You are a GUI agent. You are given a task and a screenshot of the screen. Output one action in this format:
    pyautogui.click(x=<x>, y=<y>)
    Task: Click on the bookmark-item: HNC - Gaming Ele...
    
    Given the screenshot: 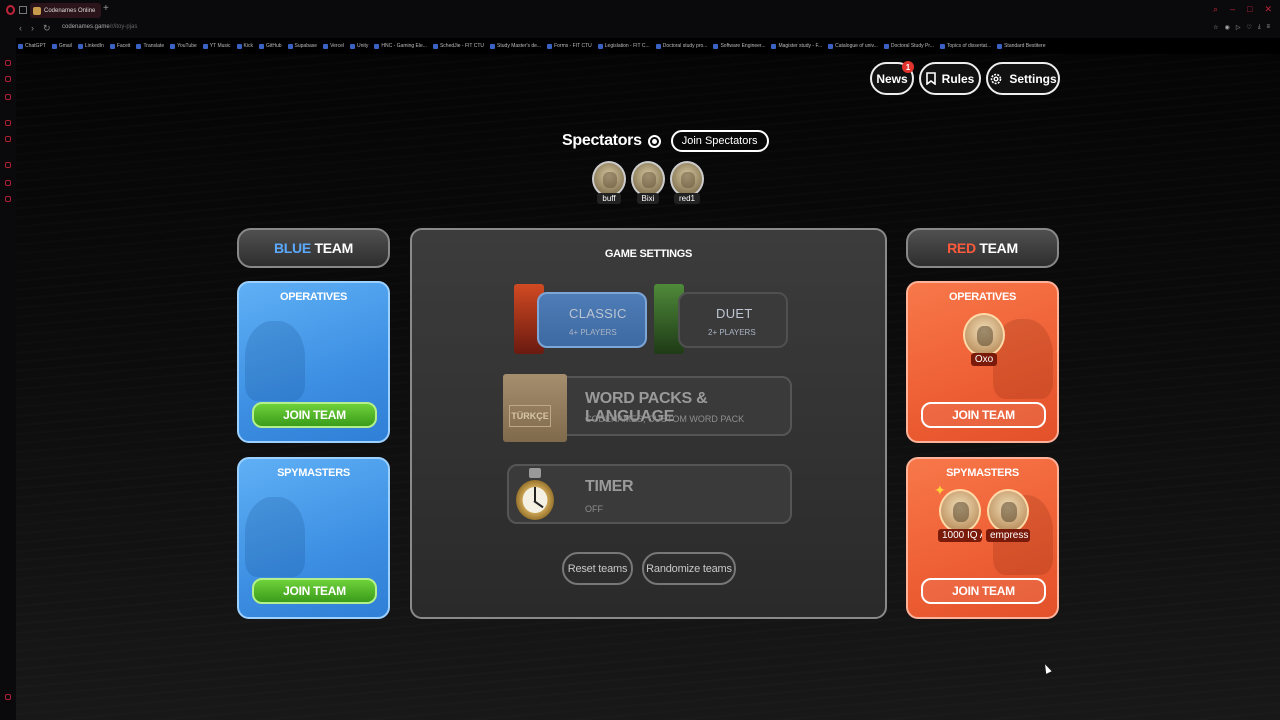 What is the action you would take?
    pyautogui.click(x=400, y=46)
    